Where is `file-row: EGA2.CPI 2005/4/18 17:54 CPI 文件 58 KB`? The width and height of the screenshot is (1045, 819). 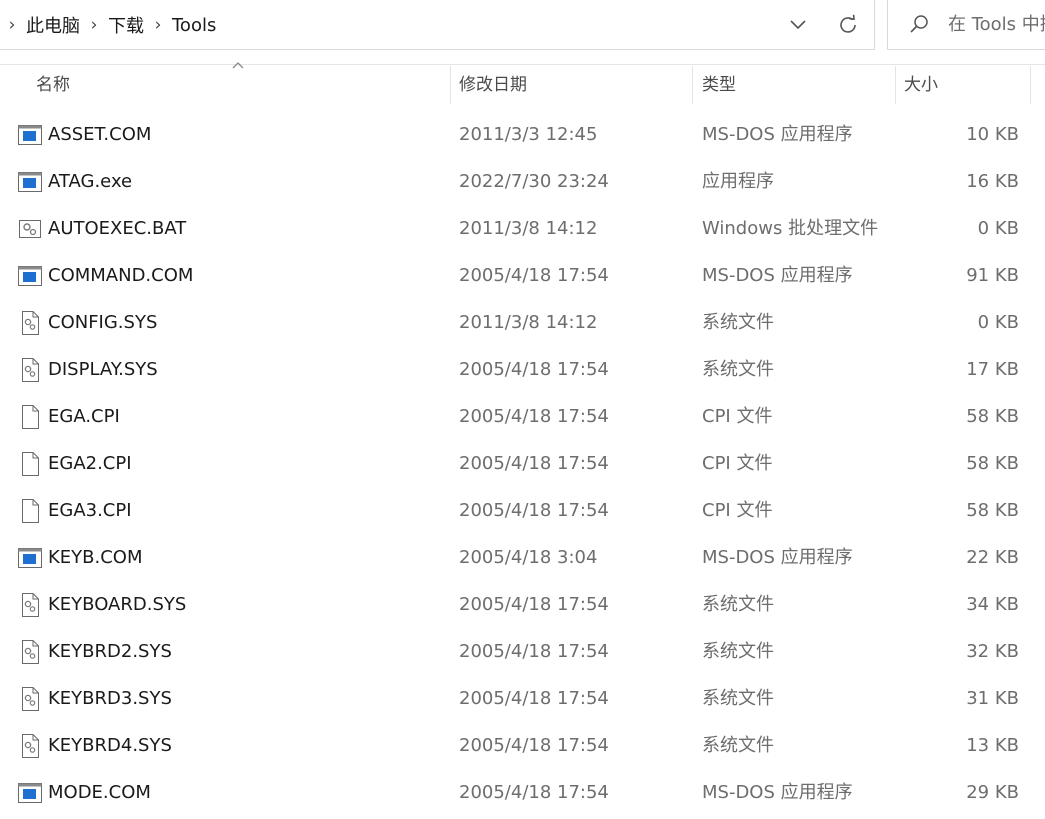 file-row: EGA2.CPI 2005/4/18 17:54 CPI 文件 58 KB is located at coordinates (522, 463).